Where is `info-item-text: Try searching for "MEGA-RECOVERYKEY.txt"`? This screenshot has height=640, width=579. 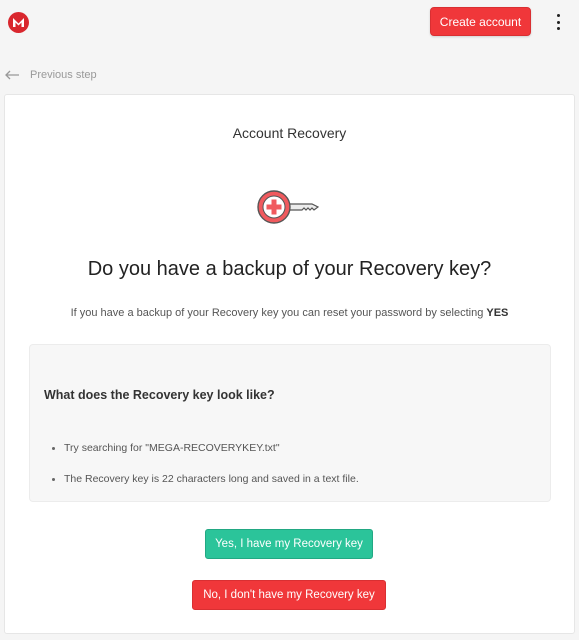
info-item-text: Try searching for "MEGA-RECOVERYKEY.txt" is located at coordinates (172, 448).